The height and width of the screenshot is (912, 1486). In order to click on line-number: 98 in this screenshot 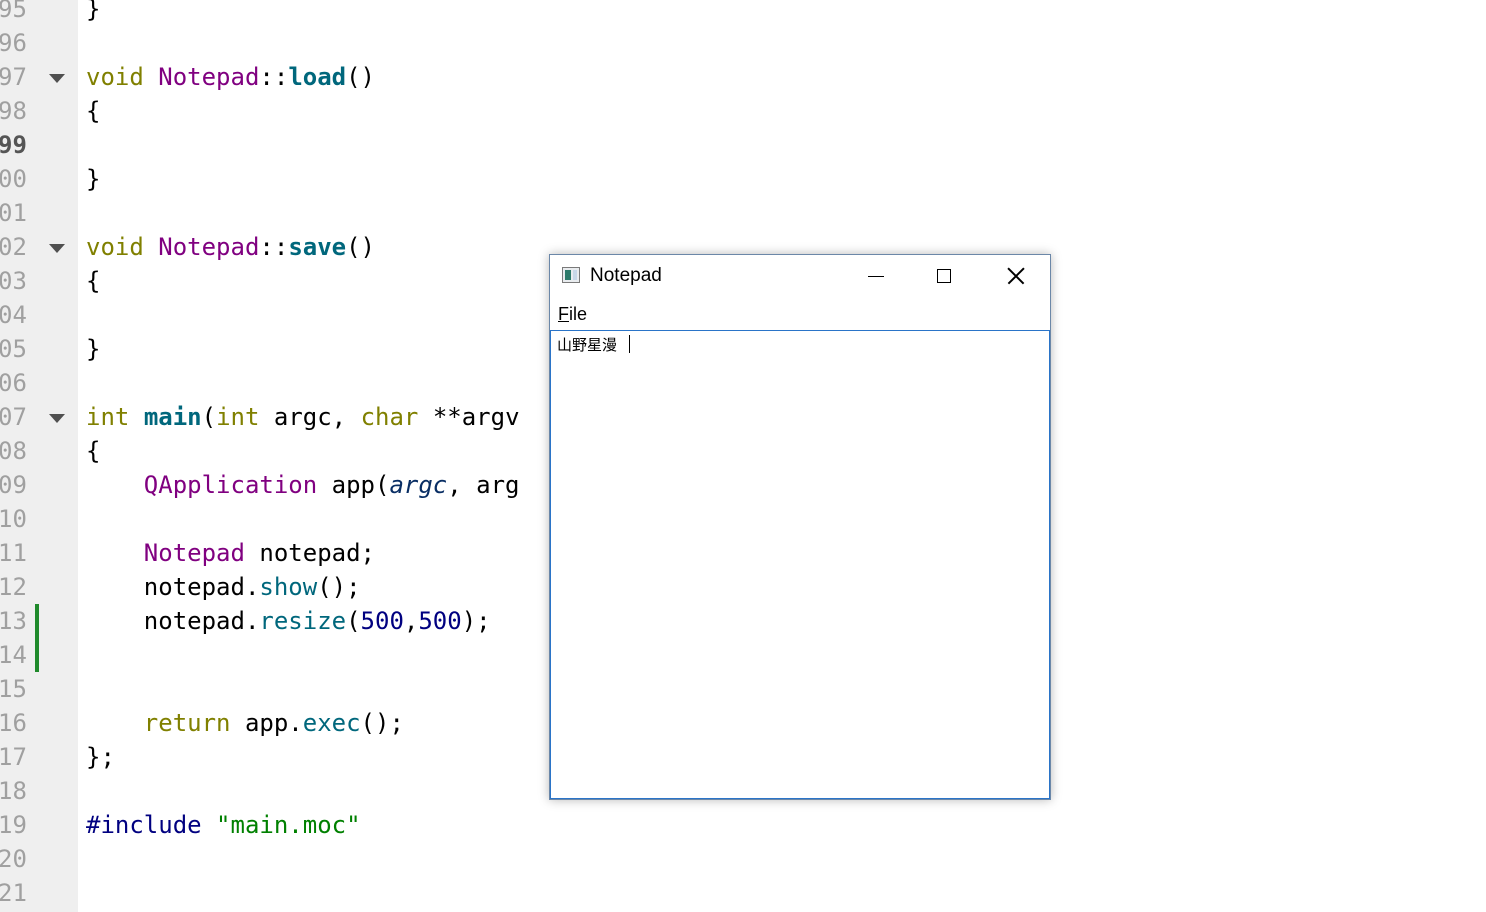, I will do `click(13, 111)`.